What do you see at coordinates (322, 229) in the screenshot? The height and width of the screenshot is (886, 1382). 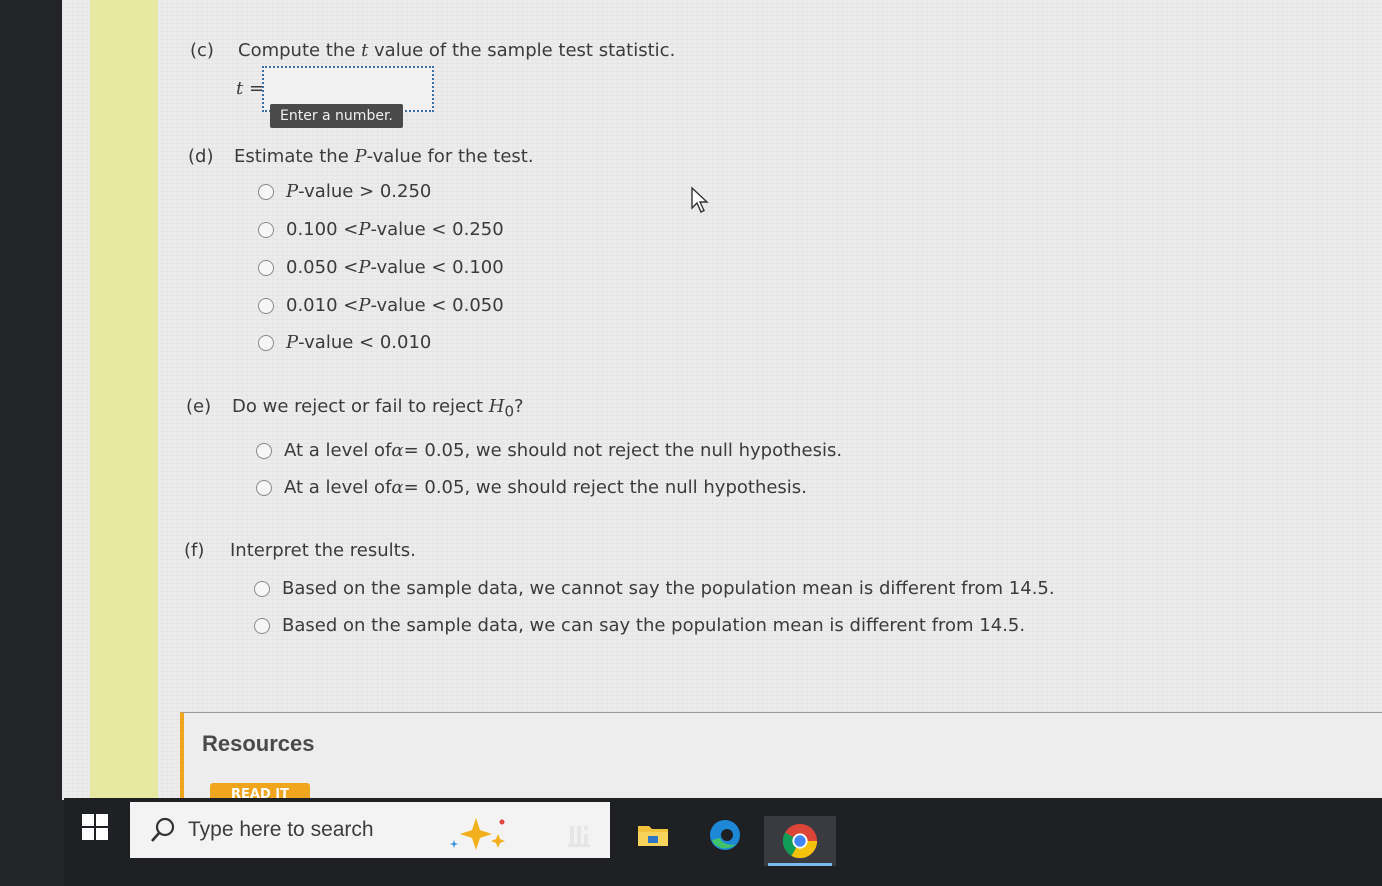 I see `option-text-pre: 0.100 <` at bounding box center [322, 229].